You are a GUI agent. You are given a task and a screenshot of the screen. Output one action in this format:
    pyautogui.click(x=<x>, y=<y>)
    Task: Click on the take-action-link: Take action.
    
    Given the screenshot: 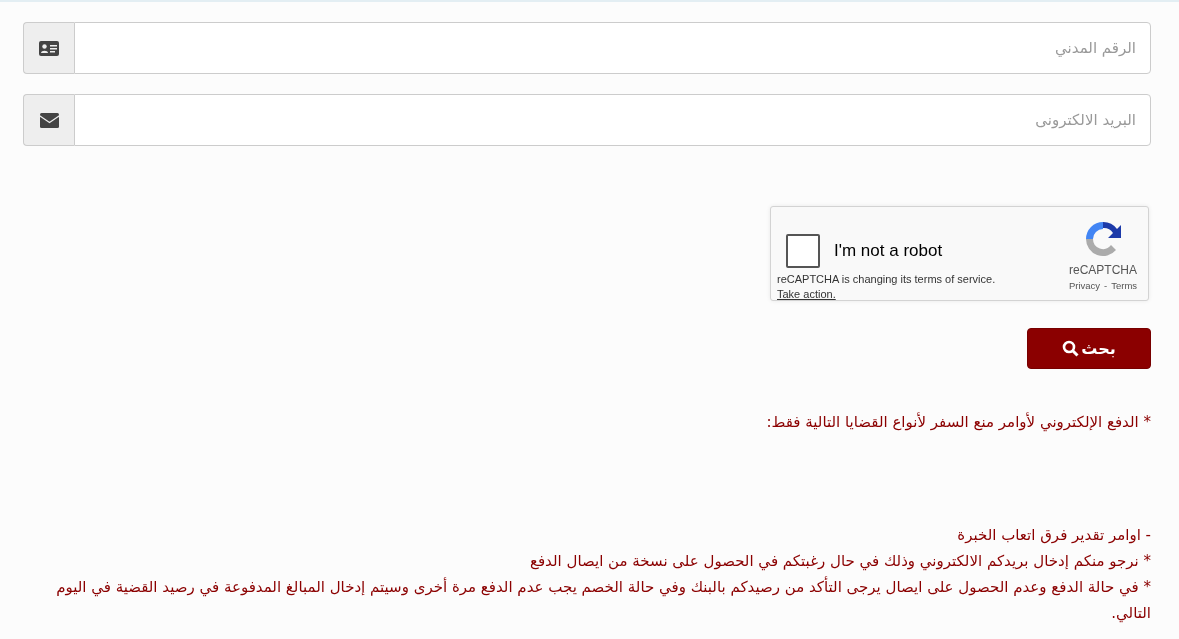 What is the action you would take?
    pyautogui.click(x=806, y=294)
    